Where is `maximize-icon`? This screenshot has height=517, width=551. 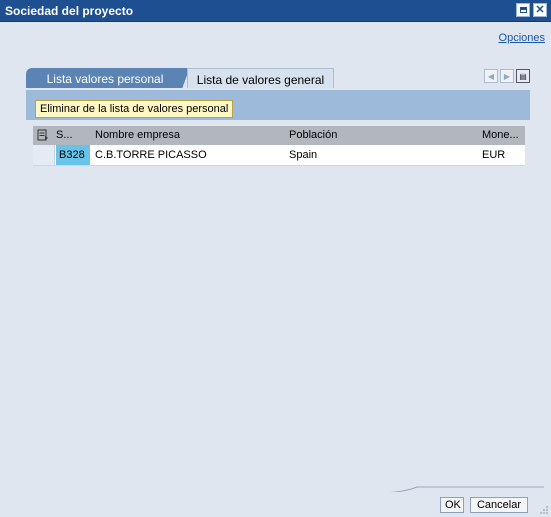 maximize-icon is located at coordinates (523, 10).